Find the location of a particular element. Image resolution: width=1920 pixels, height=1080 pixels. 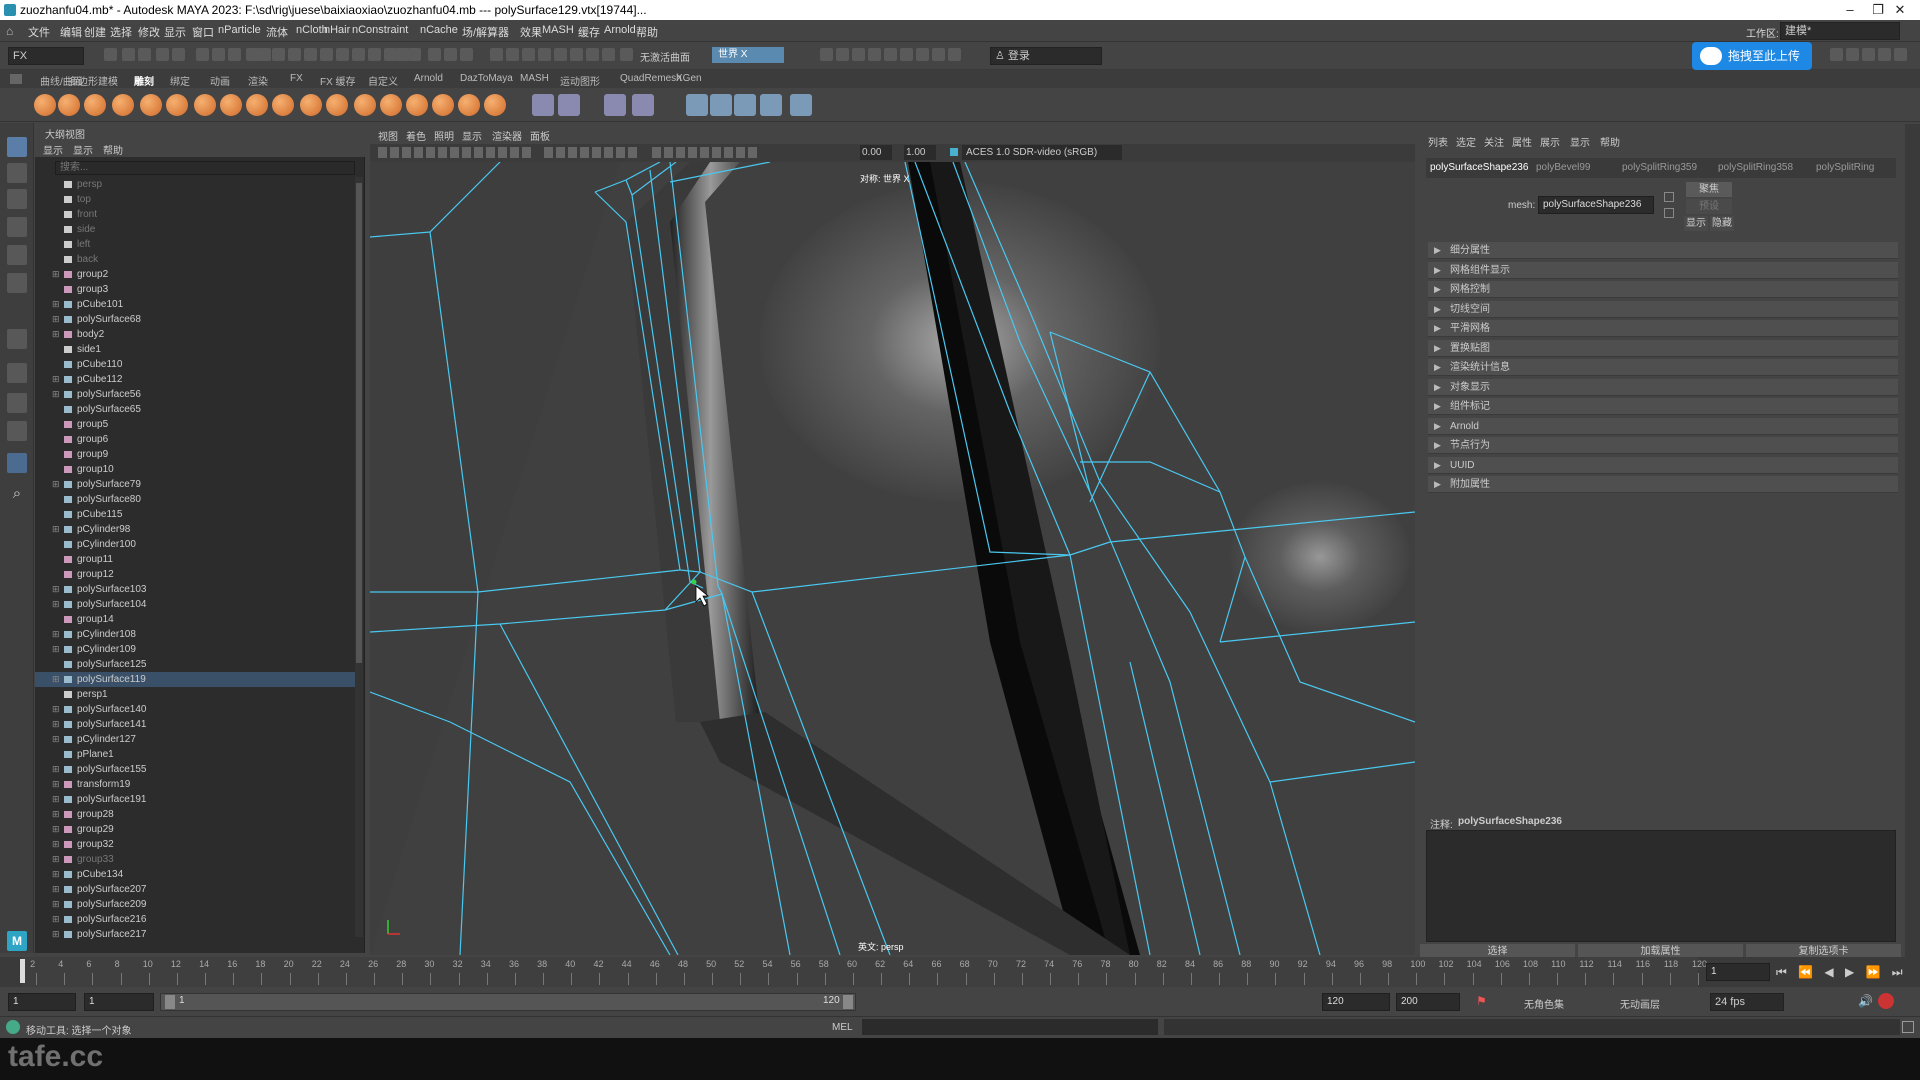

mesh-name-field: polySurfaceShape236 is located at coordinates (1596, 205).